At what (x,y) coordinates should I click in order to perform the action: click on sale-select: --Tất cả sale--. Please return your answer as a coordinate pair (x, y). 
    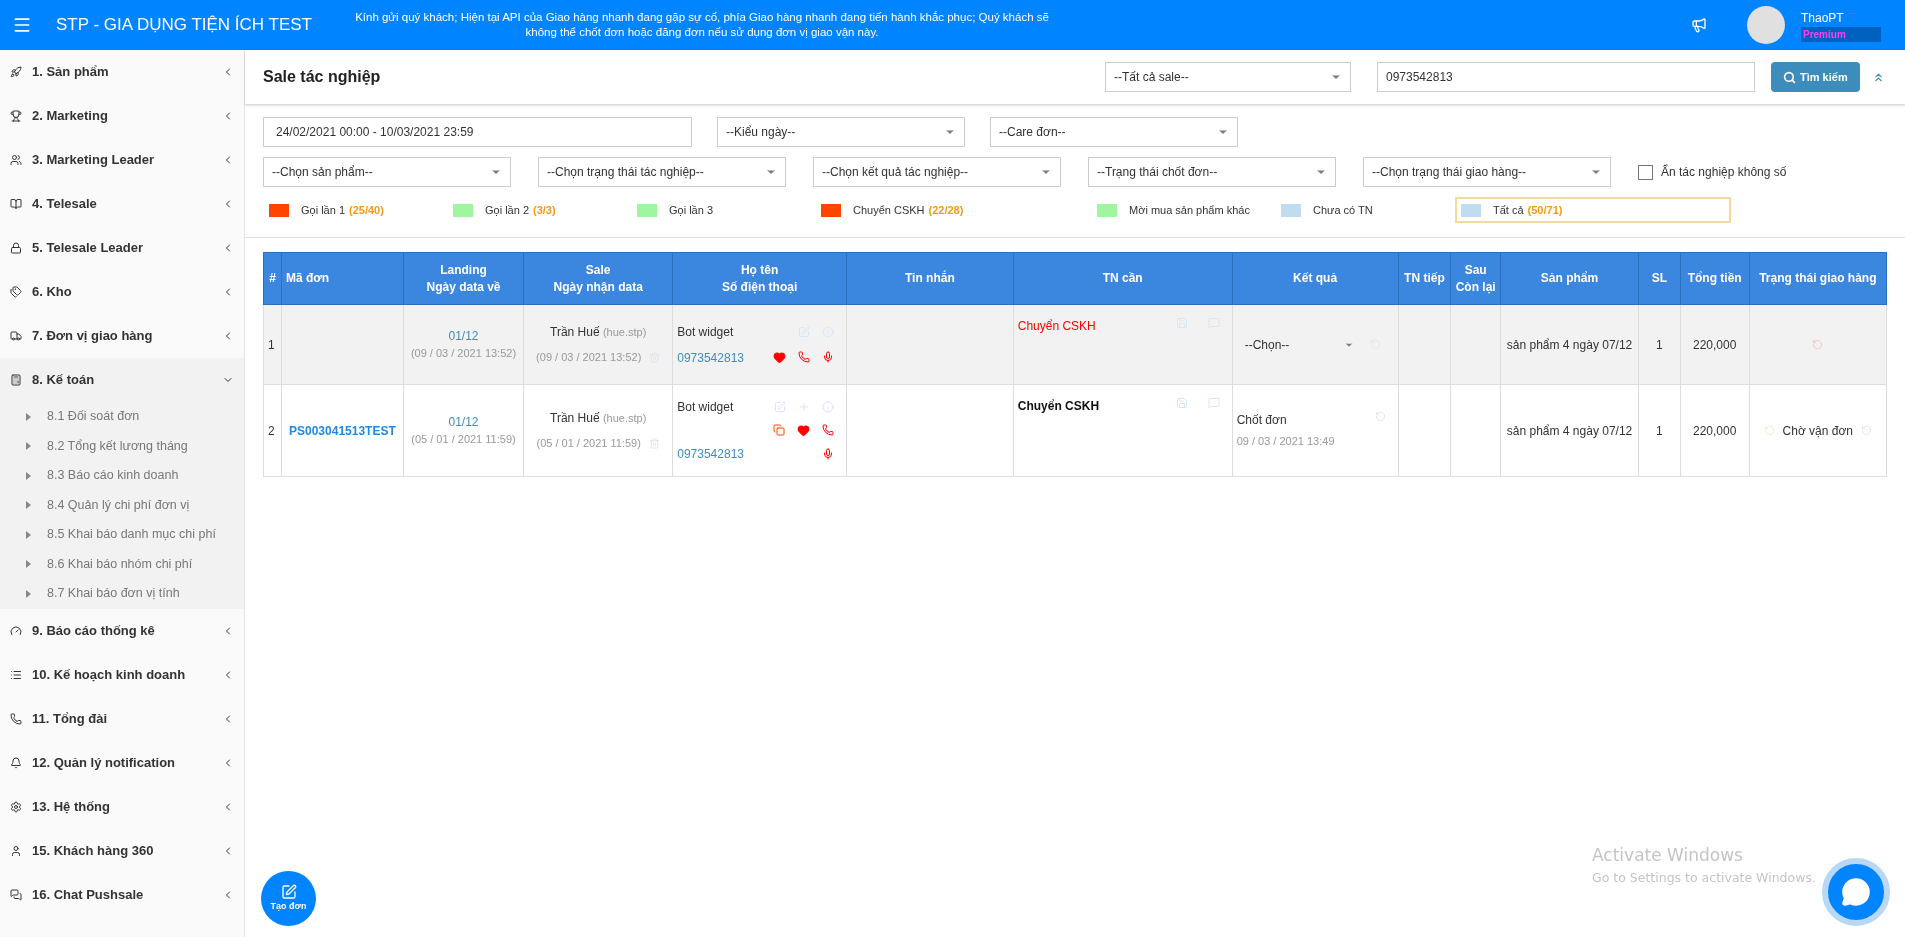
    Looking at the image, I should click on (1228, 77).